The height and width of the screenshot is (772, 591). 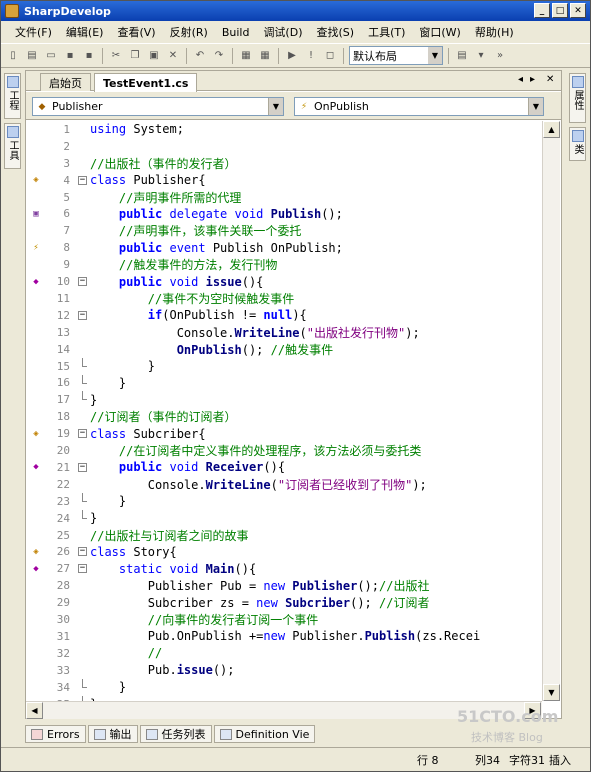 I want to click on menu-tools: 工具(T), so click(x=386, y=32).